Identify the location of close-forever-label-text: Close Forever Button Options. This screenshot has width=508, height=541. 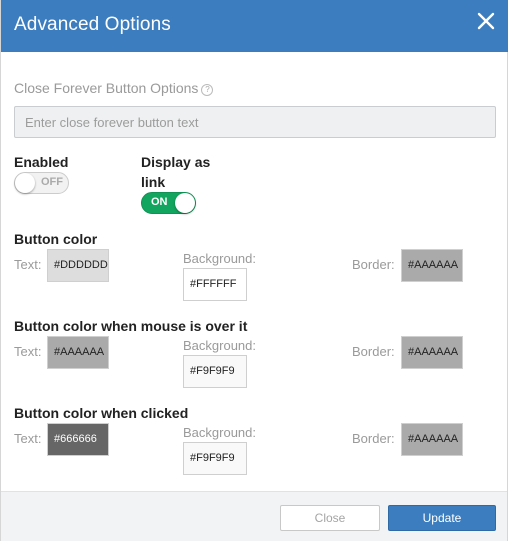
(106, 88).